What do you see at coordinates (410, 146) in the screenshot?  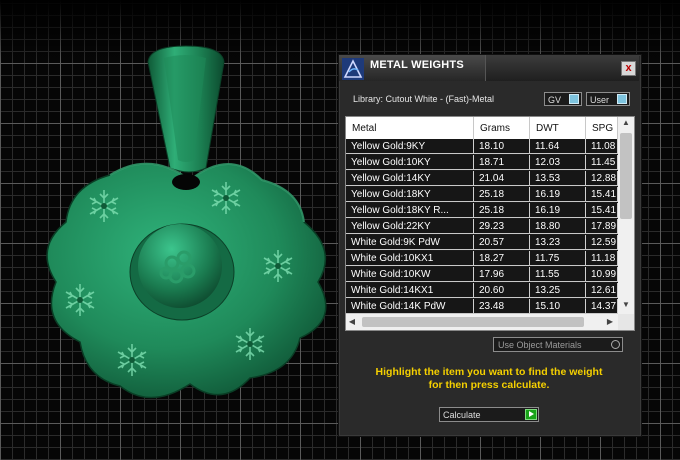 I see `metal-cell: Yellow Gold:9KY` at bounding box center [410, 146].